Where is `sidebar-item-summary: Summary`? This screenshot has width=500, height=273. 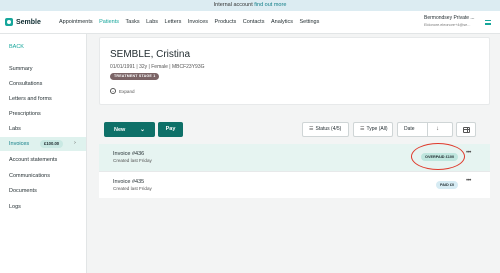 sidebar-item-summary: Summary is located at coordinates (21, 69).